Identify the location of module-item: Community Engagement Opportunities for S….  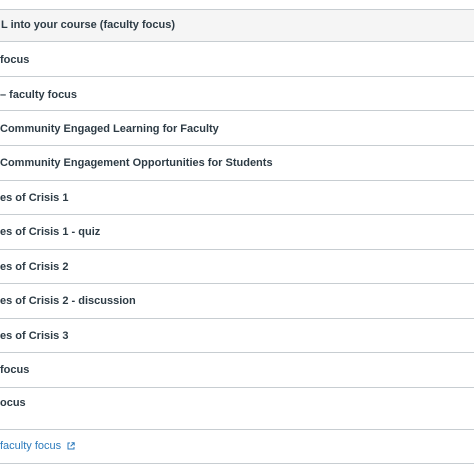
(237, 163).